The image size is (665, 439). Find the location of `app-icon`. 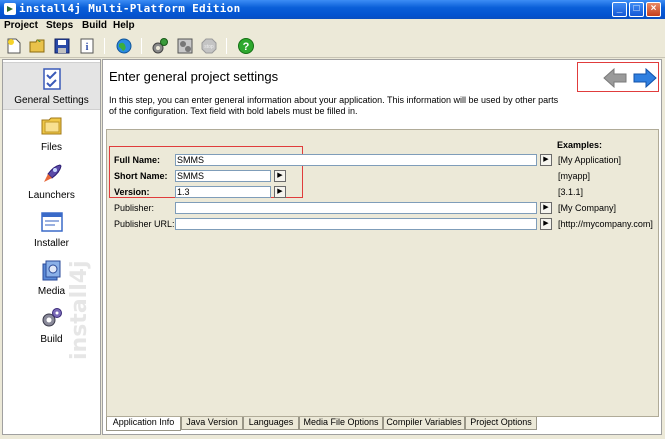

app-icon is located at coordinates (10, 9).